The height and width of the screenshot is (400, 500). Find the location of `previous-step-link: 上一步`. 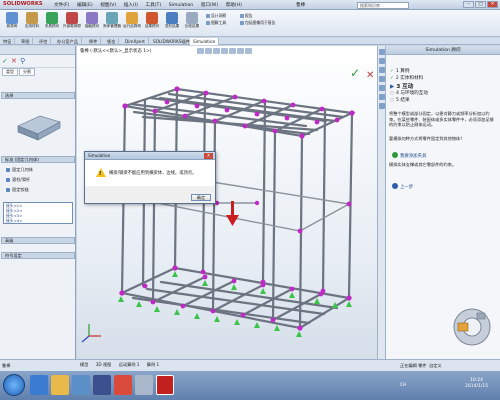

previous-step-link: 上一步 is located at coordinates (402, 186).